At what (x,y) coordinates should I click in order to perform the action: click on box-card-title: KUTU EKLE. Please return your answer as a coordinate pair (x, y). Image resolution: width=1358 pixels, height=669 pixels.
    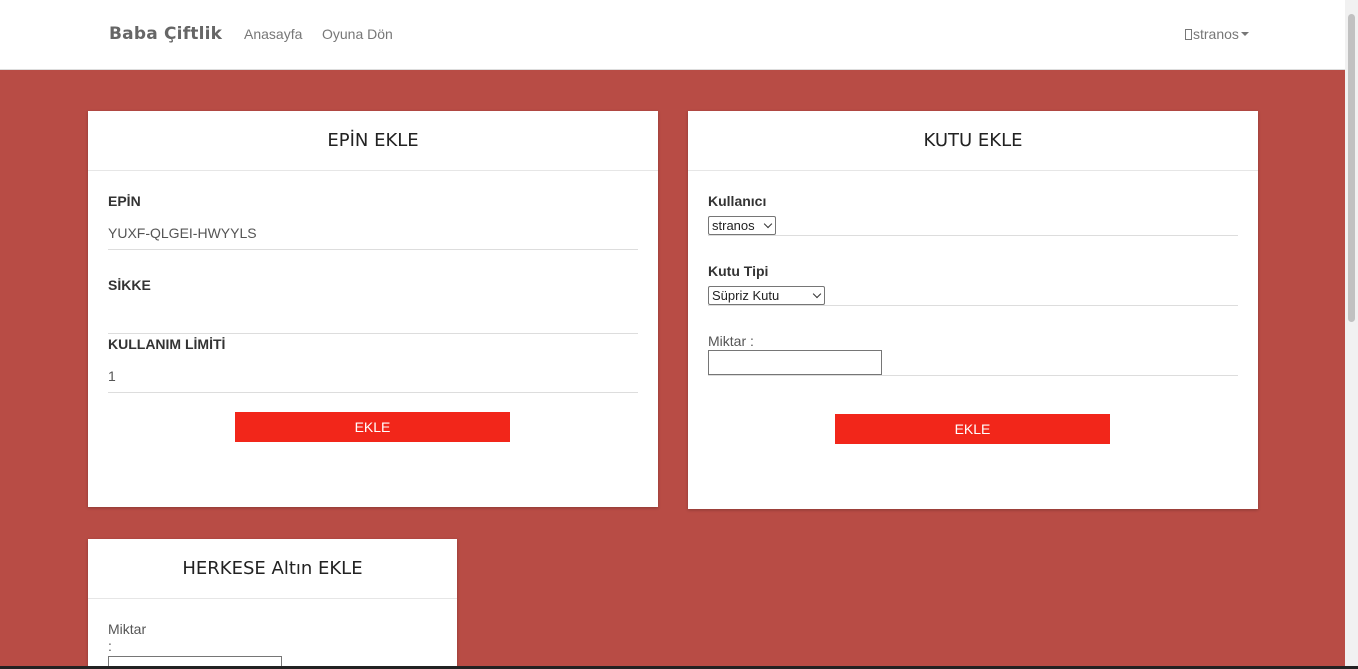
    Looking at the image, I should click on (973, 141).